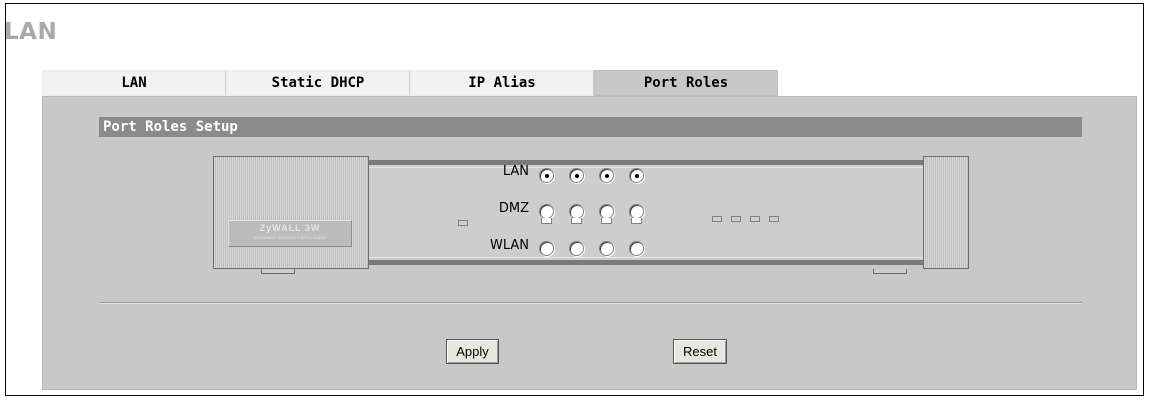  What do you see at coordinates (890, 271) in the screenshot?
I see `device-foot-right` at bounding box center [890, 271].